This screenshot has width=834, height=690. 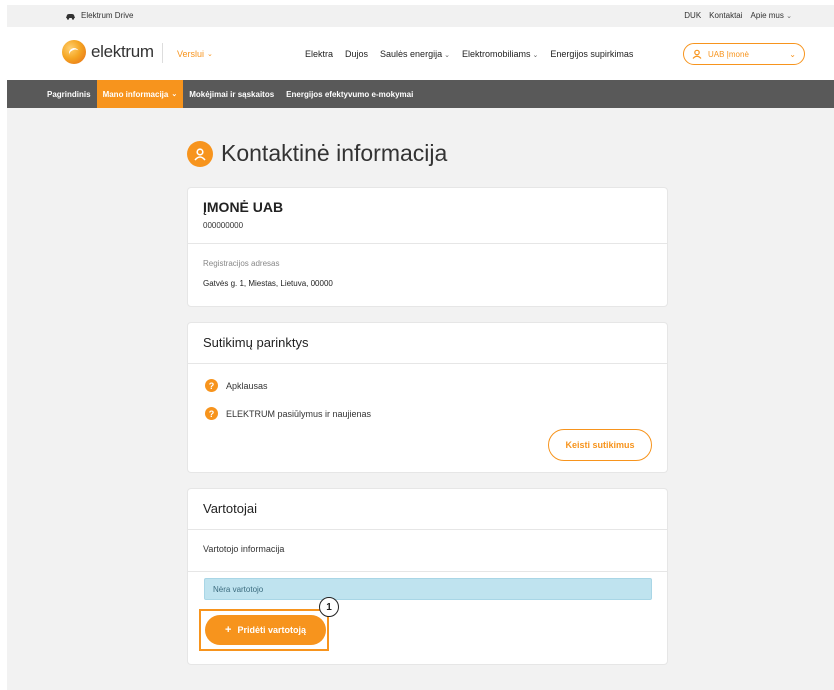 I want to click on users-heading: Vartotojai, so click(x=230, y=508).